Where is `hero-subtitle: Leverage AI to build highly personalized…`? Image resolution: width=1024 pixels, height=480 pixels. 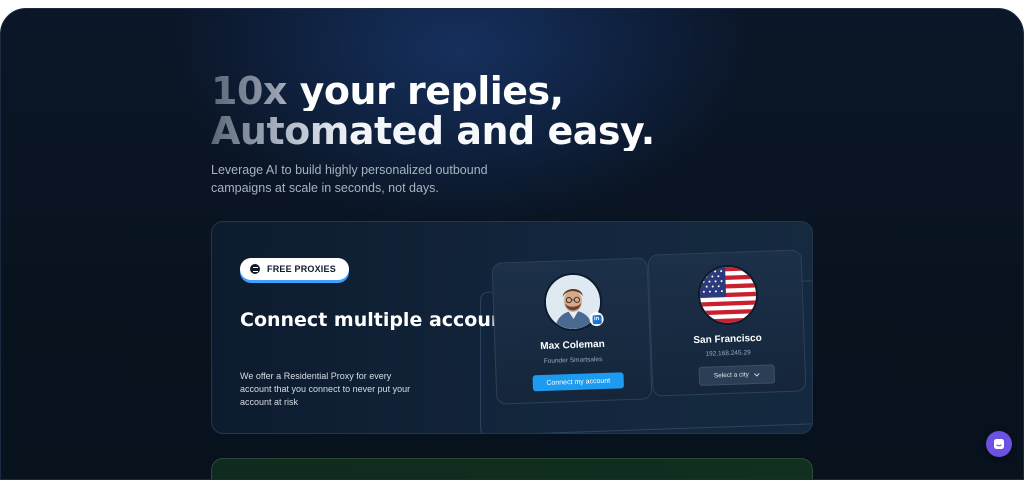
hero-subtitle: Leverage AI to build highly personalized… is located at coordinates (381, 179).